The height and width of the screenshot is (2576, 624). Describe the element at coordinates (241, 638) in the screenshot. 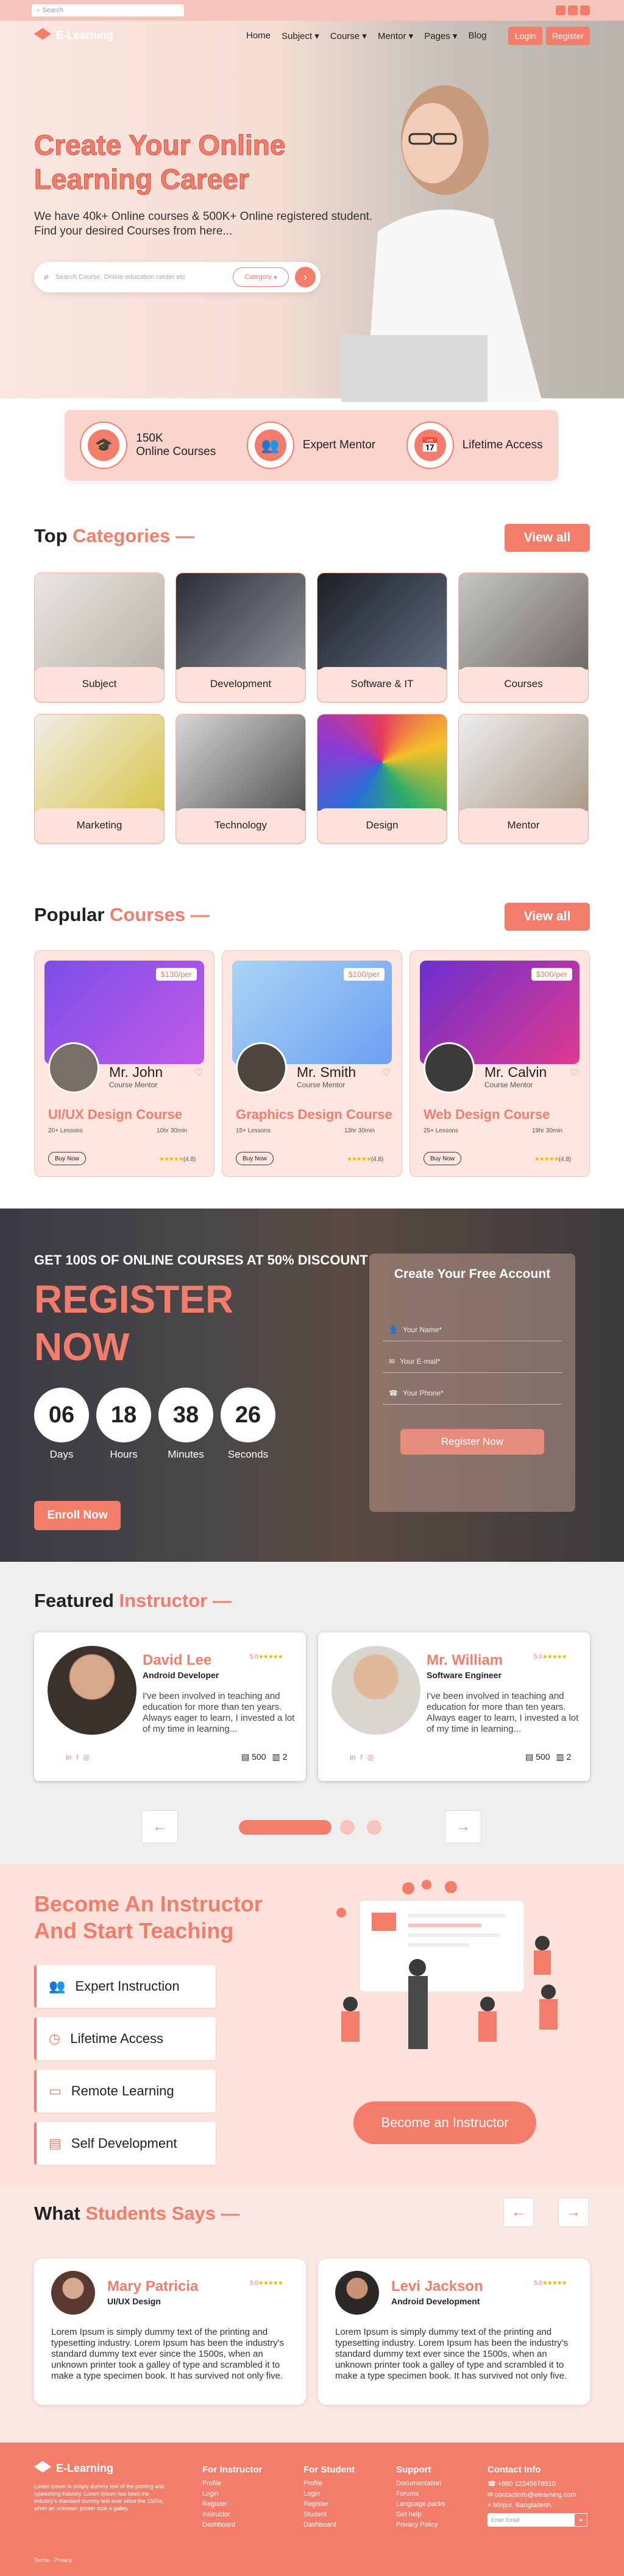

I see `category-card-development: Development` at that location.